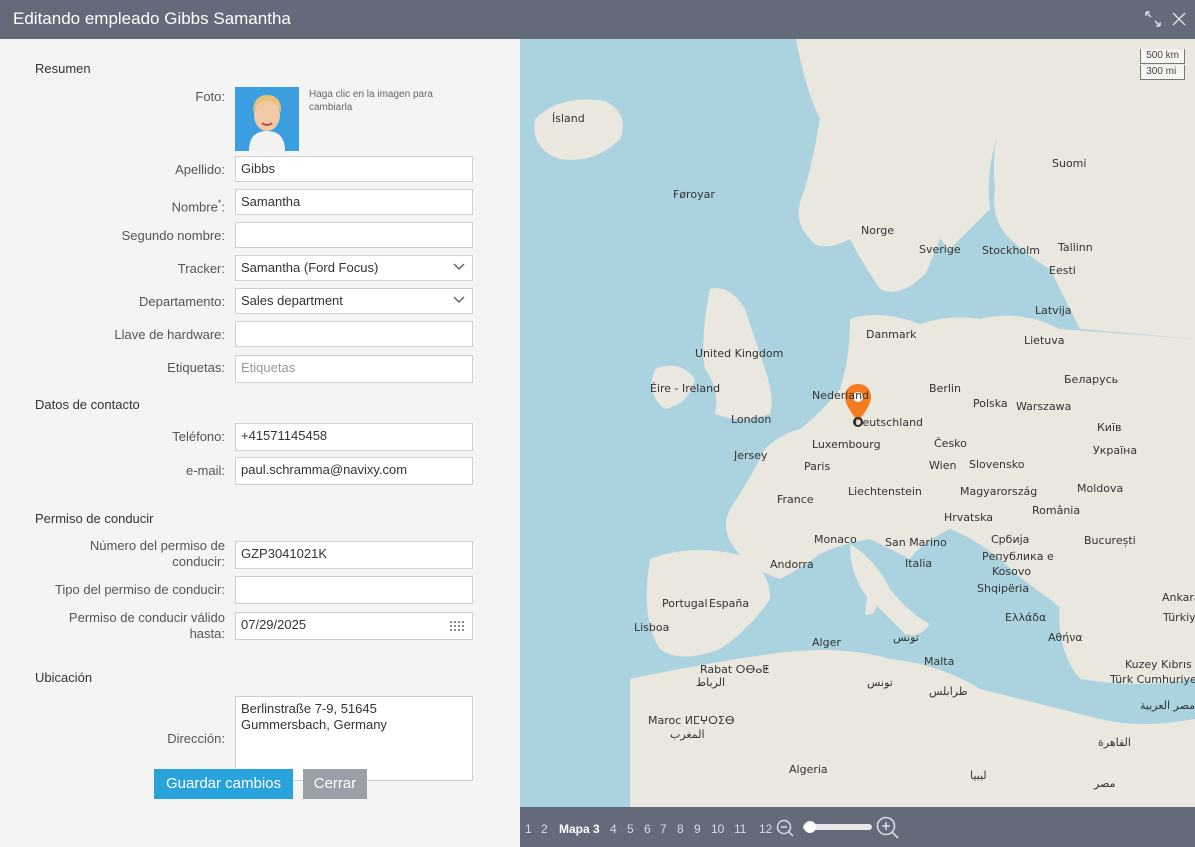 Image resolution: width=1195 pixels, height=847 pixels. What do you see at coordinates (1026, 617) in the screenshot?
I see `map-label: Ελλάδα` at bounding box center [1026, 617].